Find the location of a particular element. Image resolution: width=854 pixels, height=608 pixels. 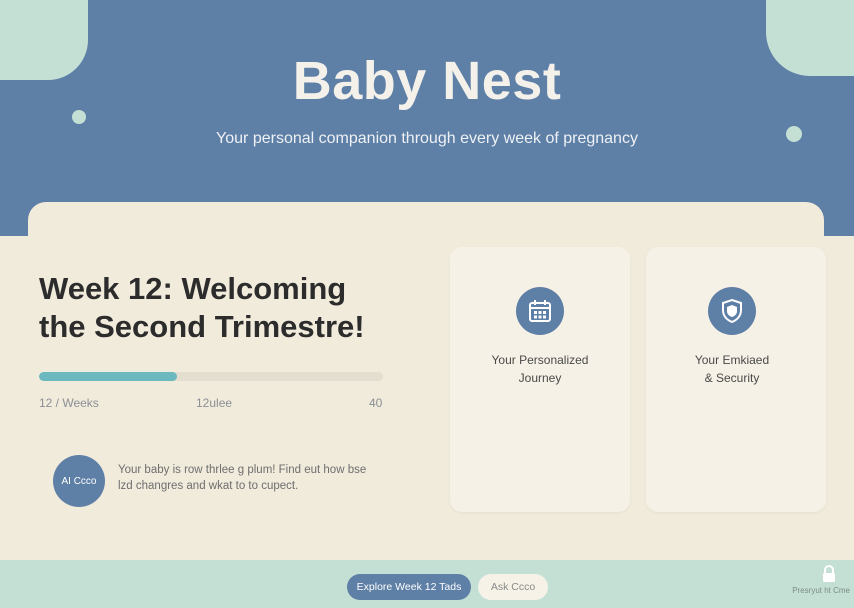

shield-icon is located at coordinates (732, 311).